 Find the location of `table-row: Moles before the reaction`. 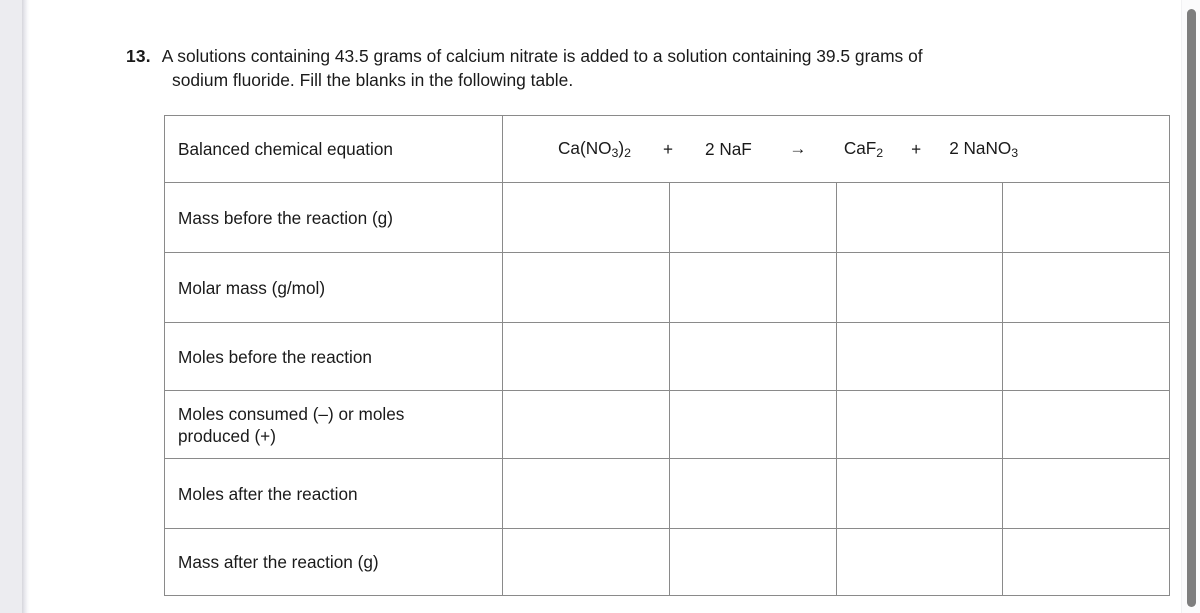

table-row: Moles before the reaction is located at coordinates (667, 356).